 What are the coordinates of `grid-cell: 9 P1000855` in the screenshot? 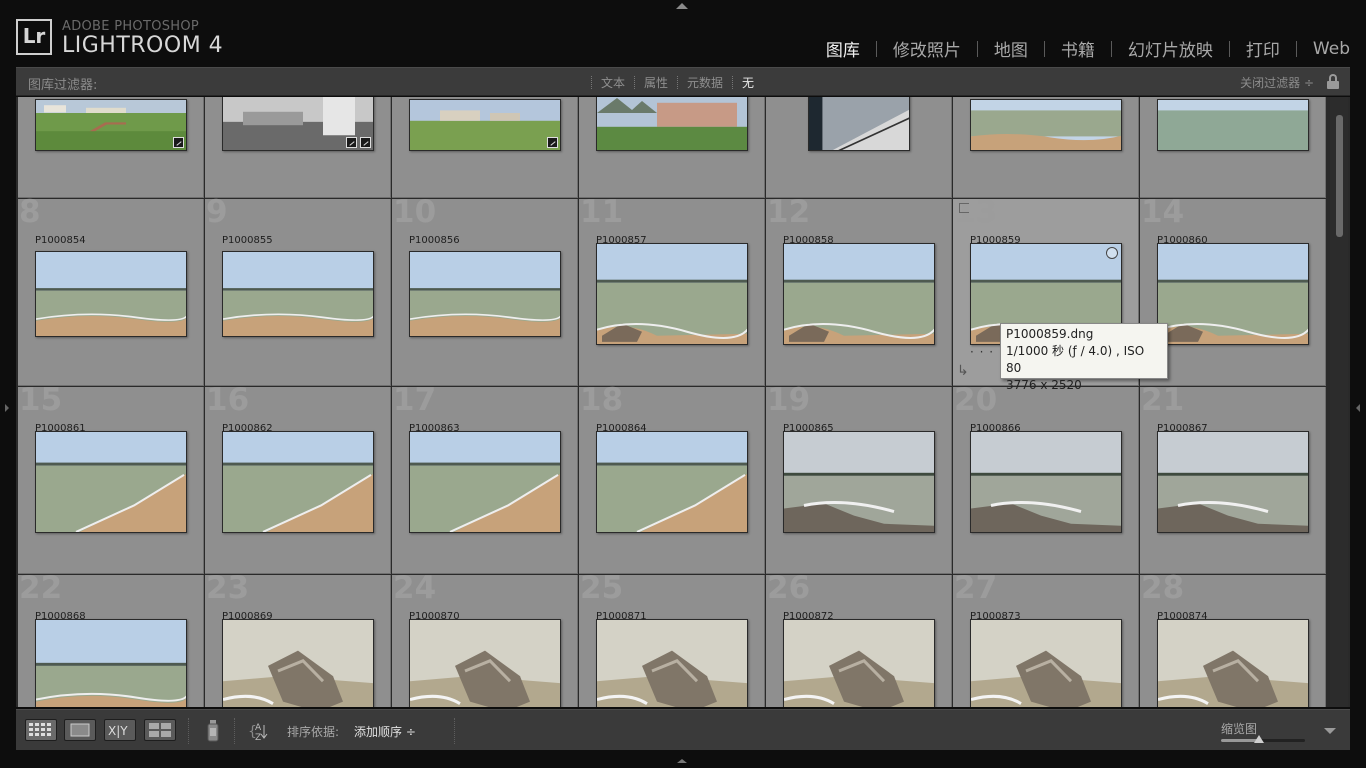 It's located at (298, 291).